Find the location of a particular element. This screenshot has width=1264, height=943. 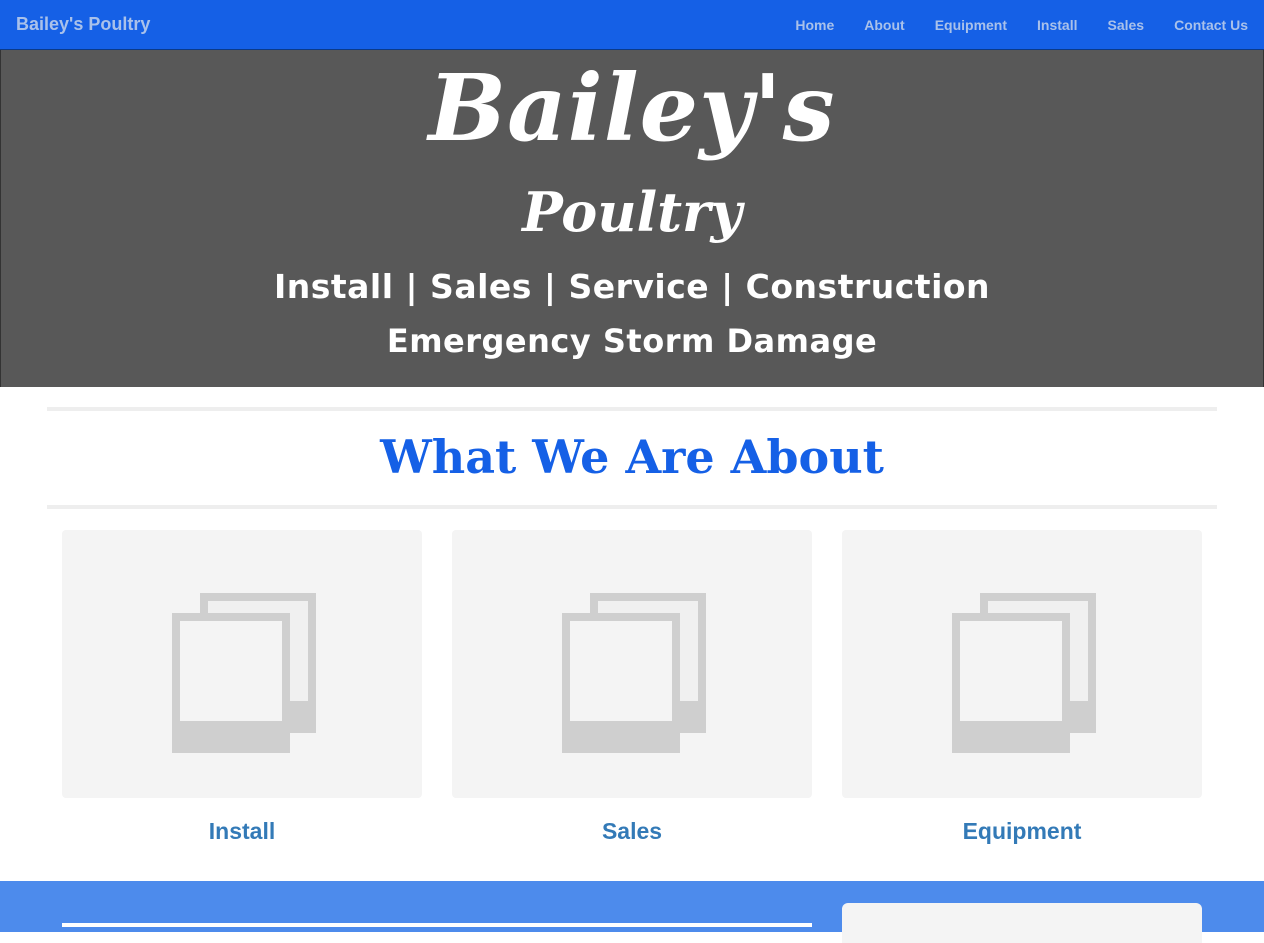

hero-tagline-services: Install | Sales | Service | Construction is located at coordinates (632, 286).